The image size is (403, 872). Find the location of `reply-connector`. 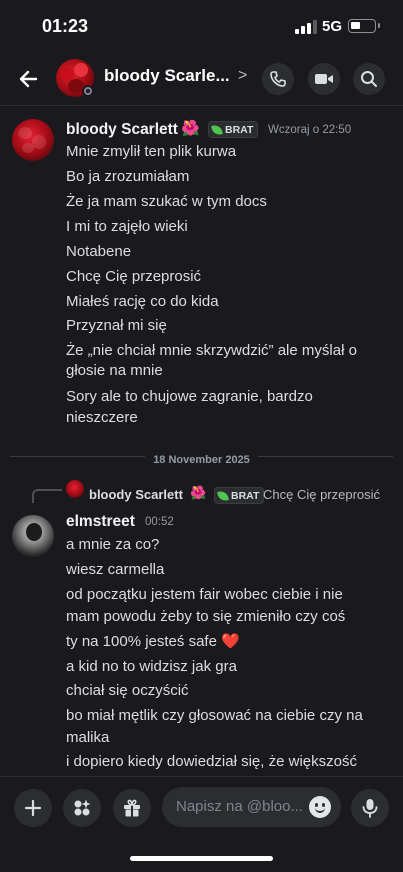

reply-connector is located at coordinates (47, 496).